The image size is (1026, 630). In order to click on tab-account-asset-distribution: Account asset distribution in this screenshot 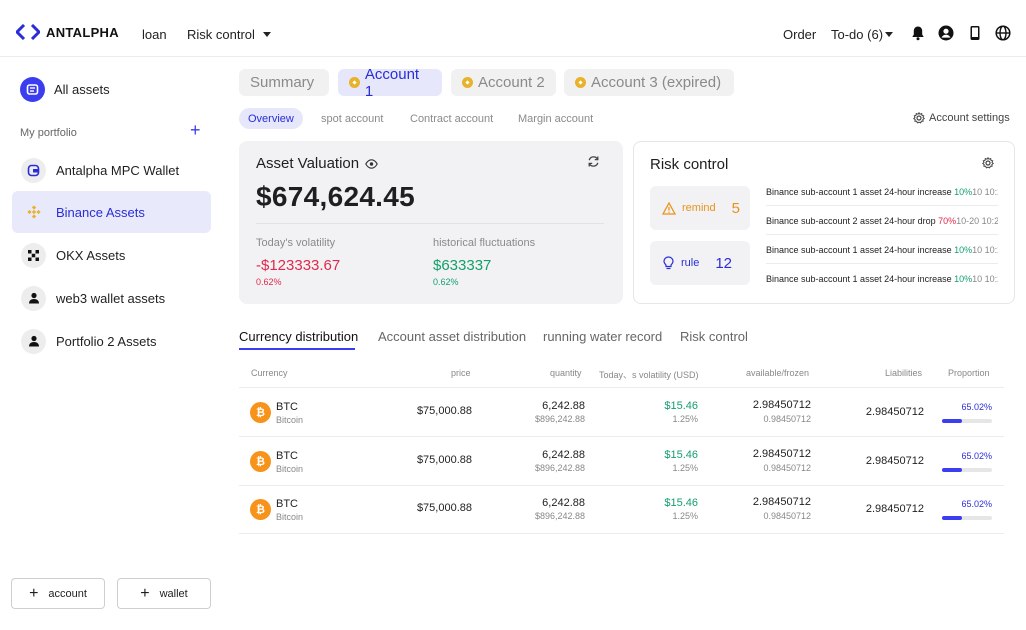, I will do `click(452, 336)`.